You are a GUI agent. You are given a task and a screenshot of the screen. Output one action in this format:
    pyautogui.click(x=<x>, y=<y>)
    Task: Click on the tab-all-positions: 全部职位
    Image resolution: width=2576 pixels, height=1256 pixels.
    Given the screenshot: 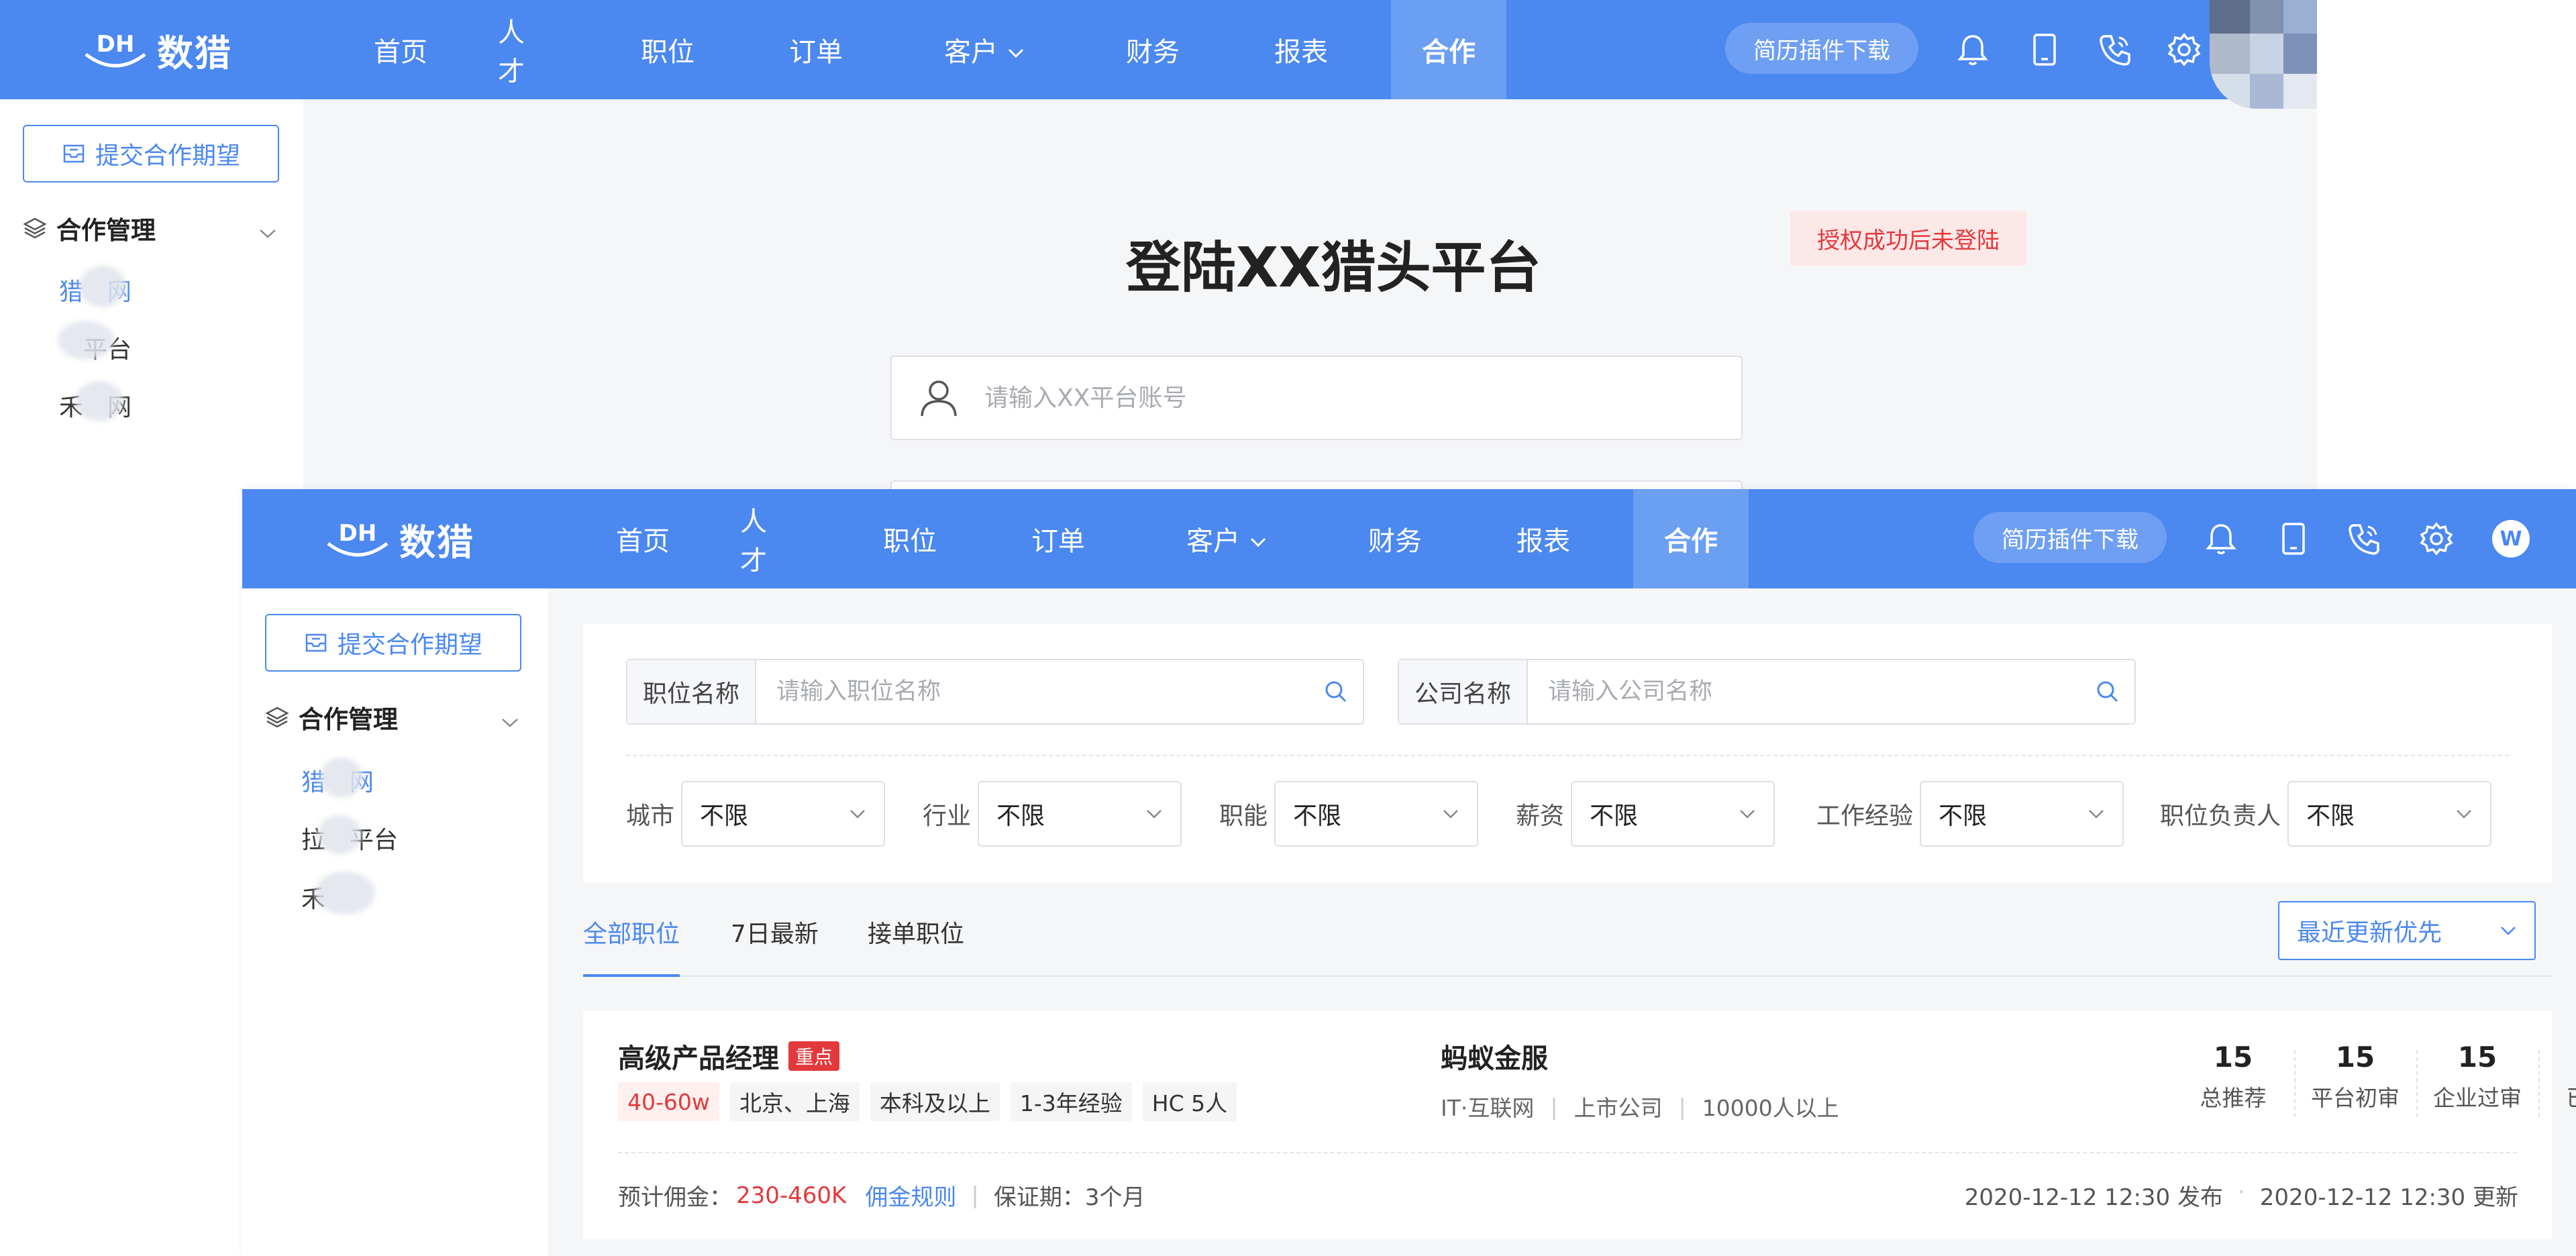 What is the action you would take?
    pyautogui.click(x=631, y=931)
    